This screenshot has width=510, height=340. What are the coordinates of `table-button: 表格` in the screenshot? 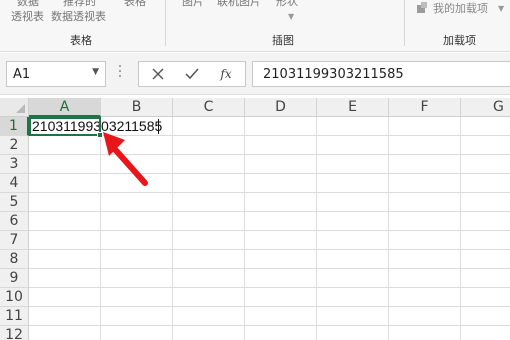 It's located at (135, 4).